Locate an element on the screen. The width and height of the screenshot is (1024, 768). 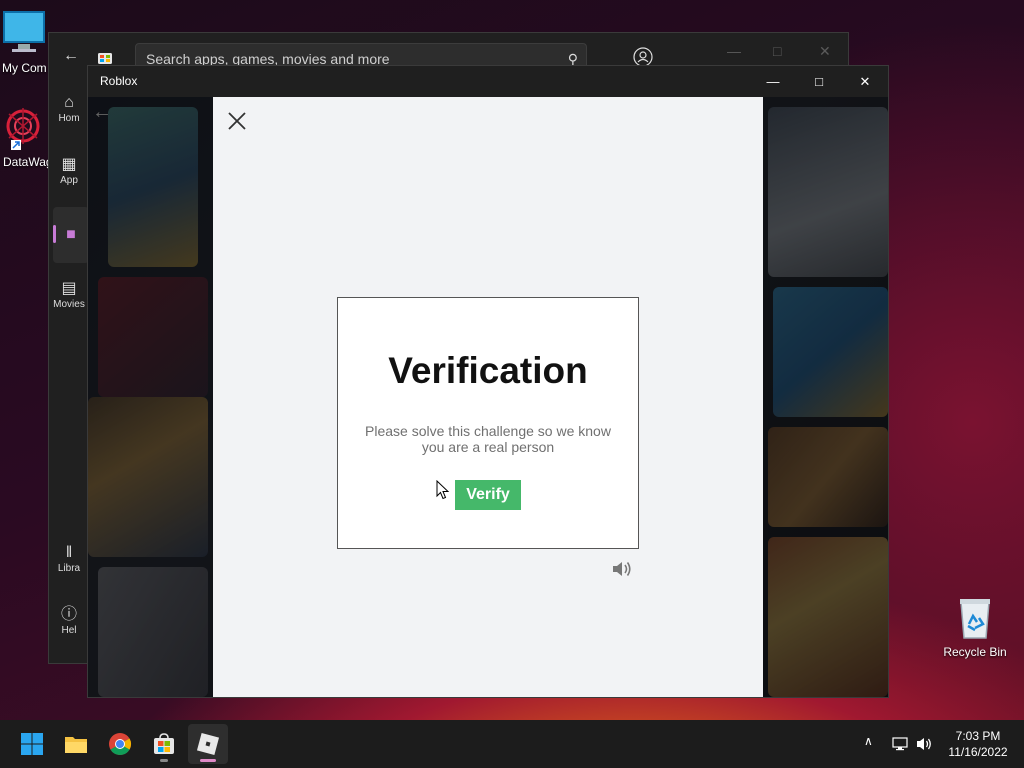
gamepad-icon: ■ is located at coordinates (71, 234).